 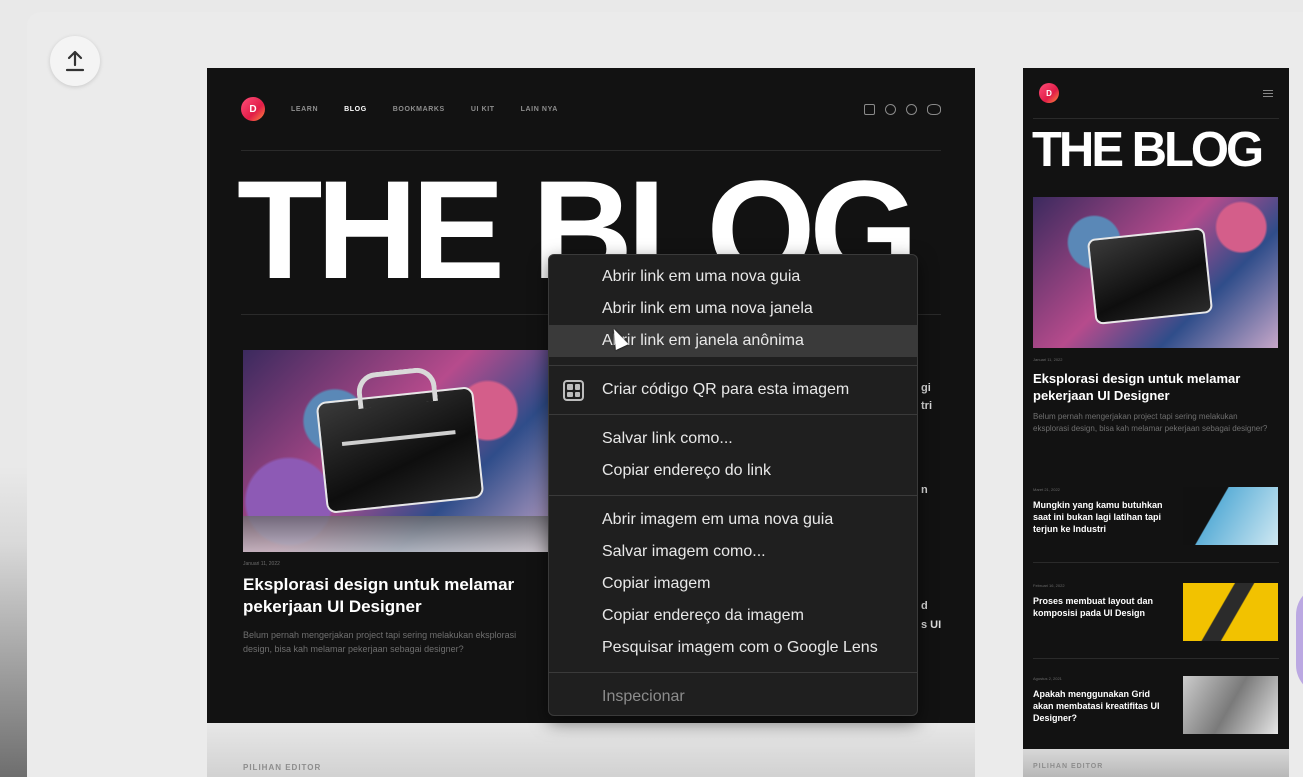 What do you see at coordinates (733, 584) in the screenshot?
I see `menu-copy-image: Copiar imagem` at bounding box center [733, 584].